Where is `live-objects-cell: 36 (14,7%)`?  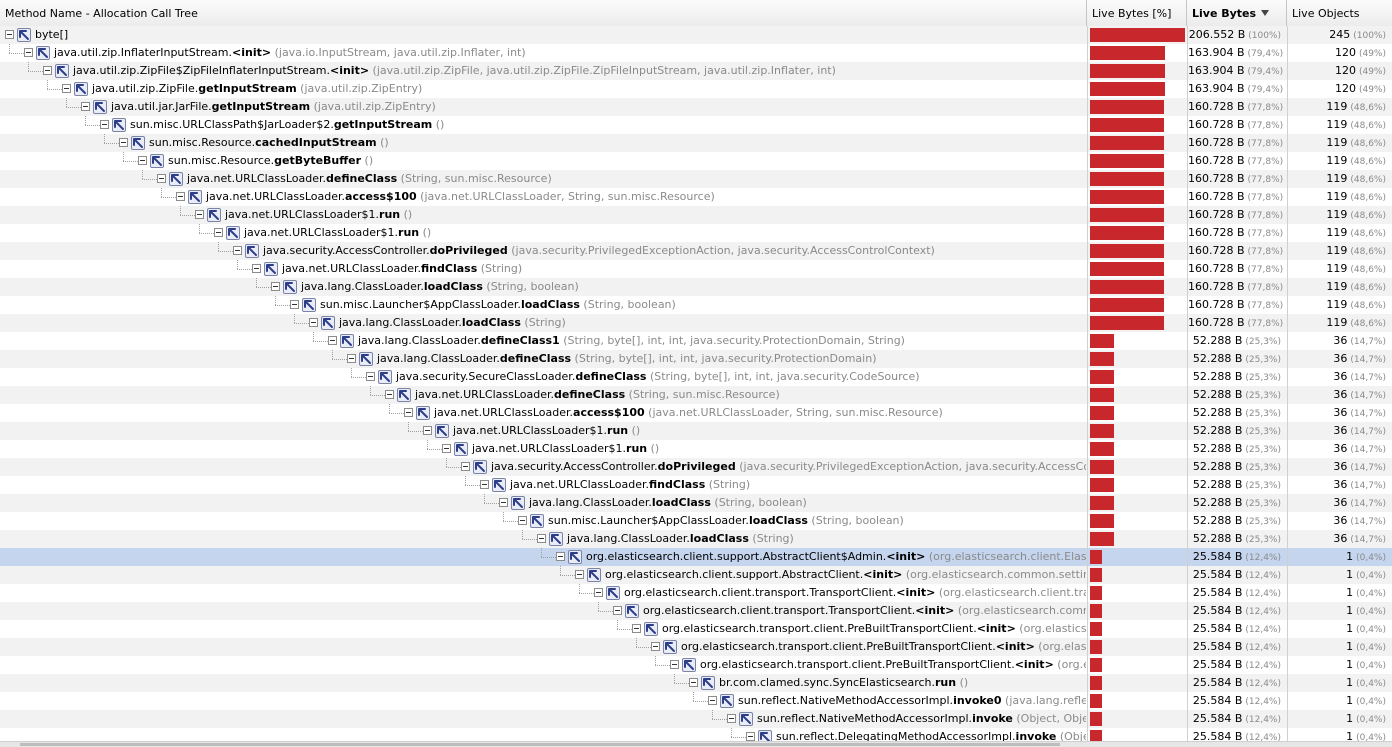
live-objects-cell: 36 (14,7%) is located at coordinates (1339, 413).